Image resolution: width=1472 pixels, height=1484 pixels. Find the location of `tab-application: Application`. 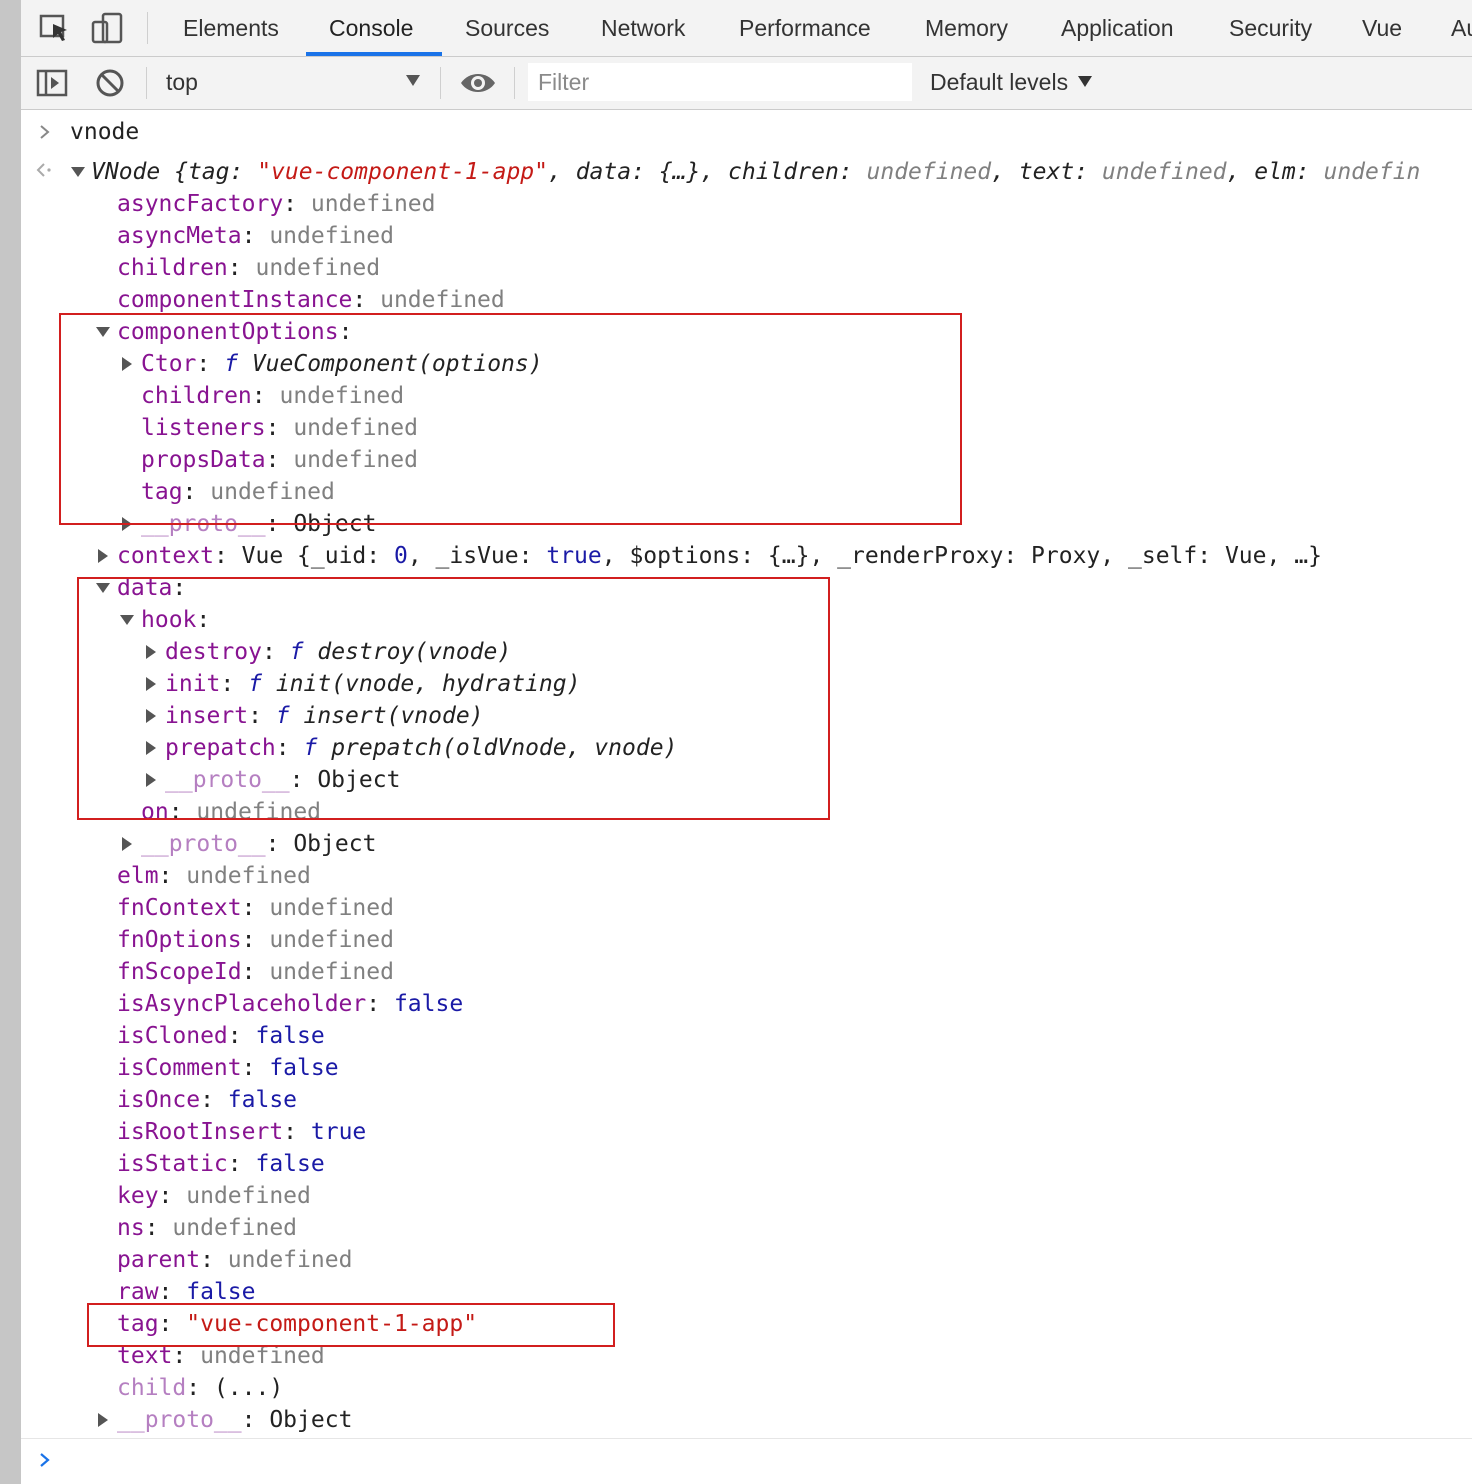

tab-application: Application is located at coordinates (1117, 28).